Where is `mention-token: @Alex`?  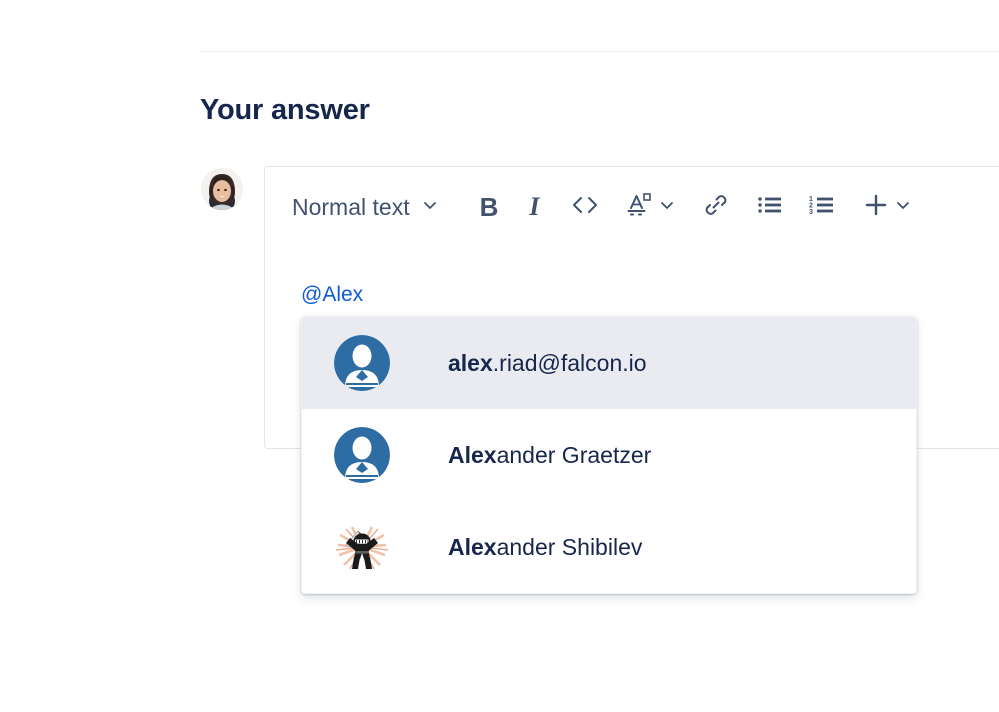
mention-token: @Alex is located at coordinates (332, 294).